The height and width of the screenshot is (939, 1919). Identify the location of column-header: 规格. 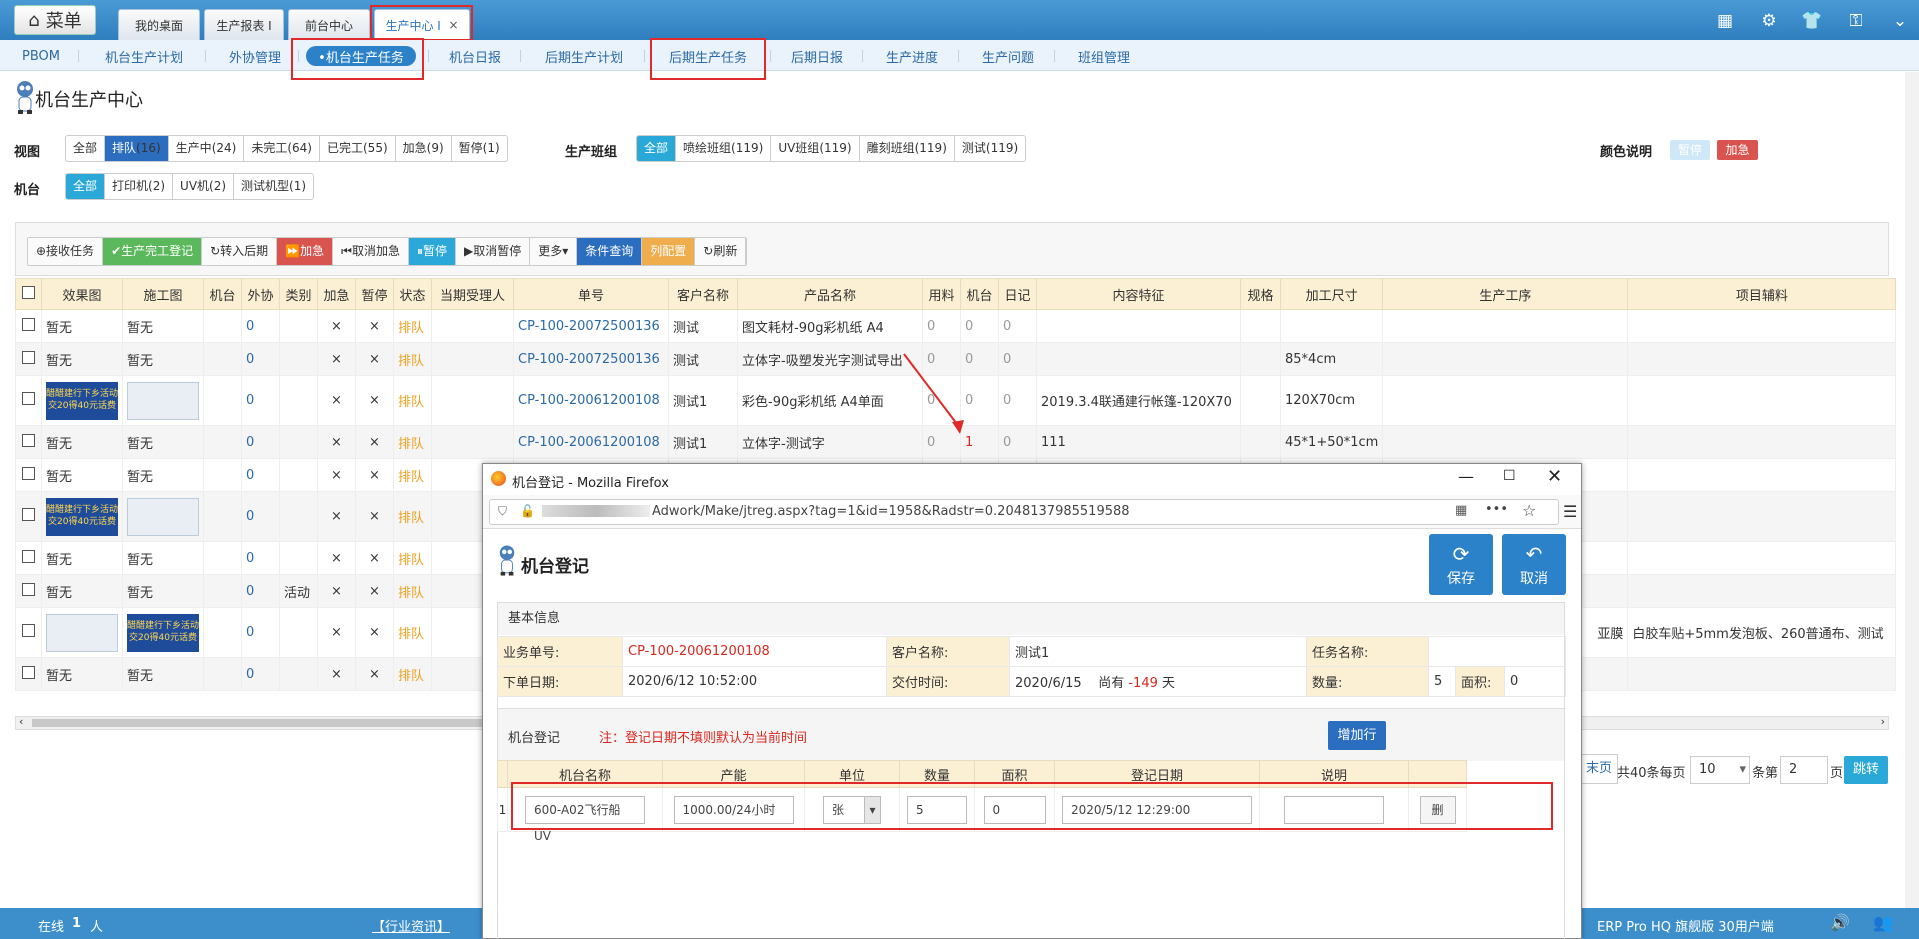
(1260, 294).